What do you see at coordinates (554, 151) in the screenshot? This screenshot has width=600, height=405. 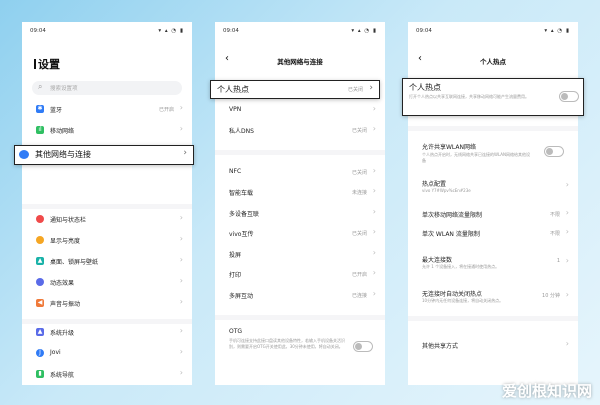 I see `share-wlan-toggle` at bounding box center [554, 151].